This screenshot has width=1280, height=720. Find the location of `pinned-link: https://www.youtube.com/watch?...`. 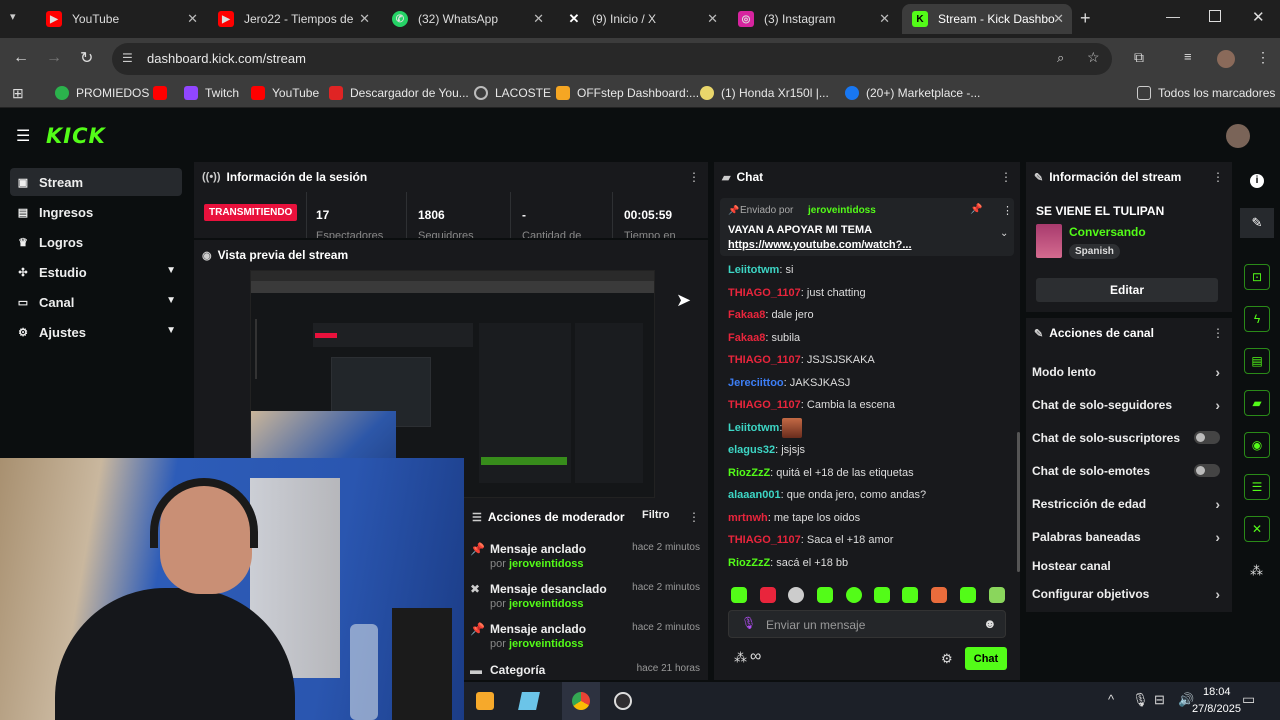

pinned-link: https://www.youtube.com/watch?... is located at coordinates (820, 245).